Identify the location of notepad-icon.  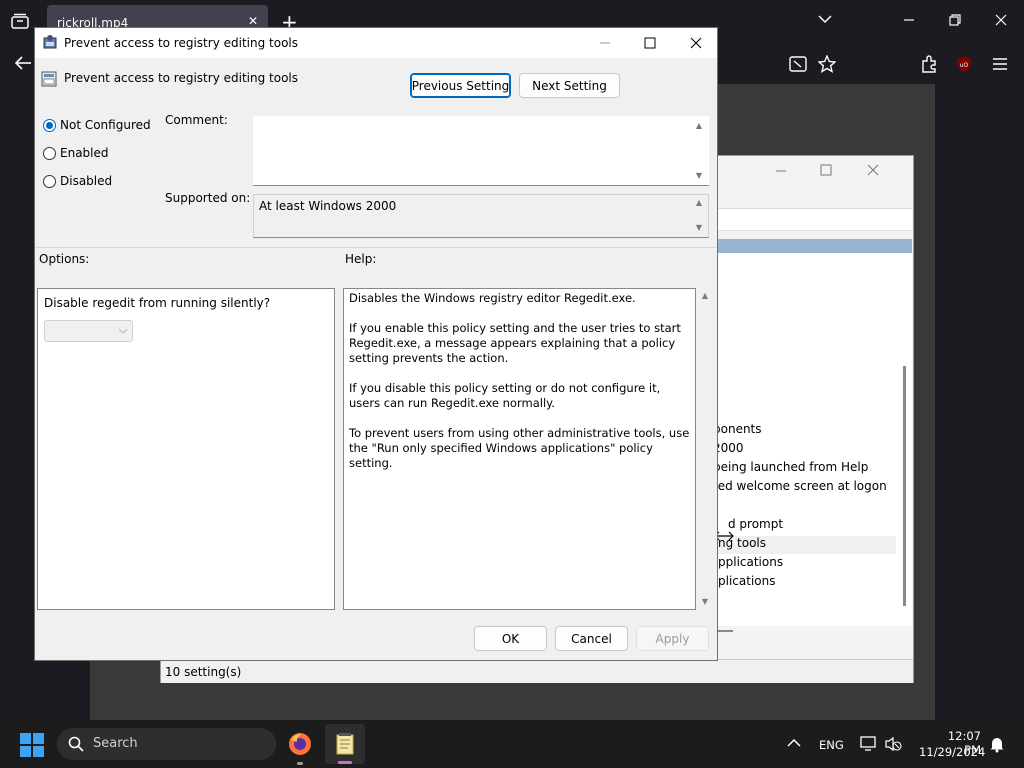
(345, 744).